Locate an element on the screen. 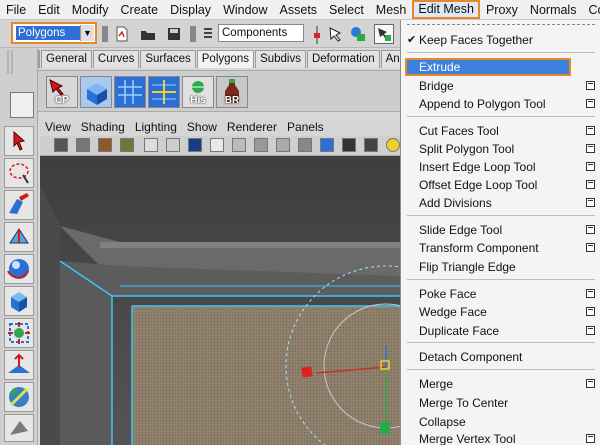  menu-item-duplicate-face: Duplicate Face is located at coordinates (501, 331).